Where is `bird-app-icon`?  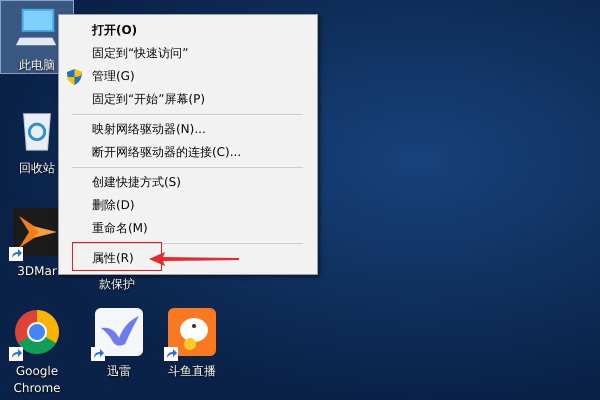
bird-app-icon is located at coordinates (119, 332).